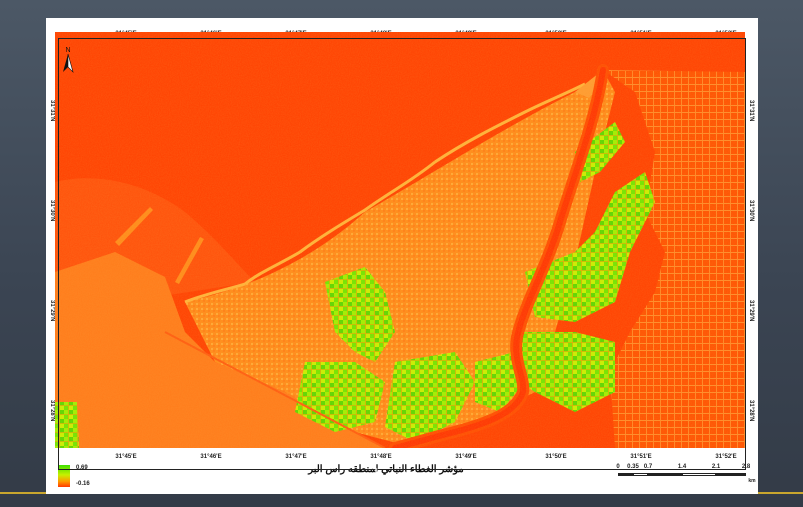 The width and height of the screenshot is (803, 507). What do you see at coordinates (751, 111) in the screenshot?
I see `lat-tick-right: 31°31'N` at bounding box center [751, 111].